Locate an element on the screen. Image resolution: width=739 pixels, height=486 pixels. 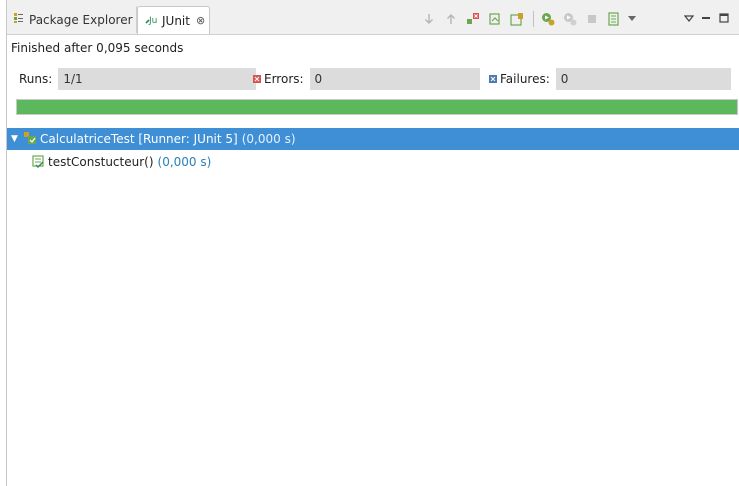
test-label: testConstucteur() is located at coordinates (101, 162).